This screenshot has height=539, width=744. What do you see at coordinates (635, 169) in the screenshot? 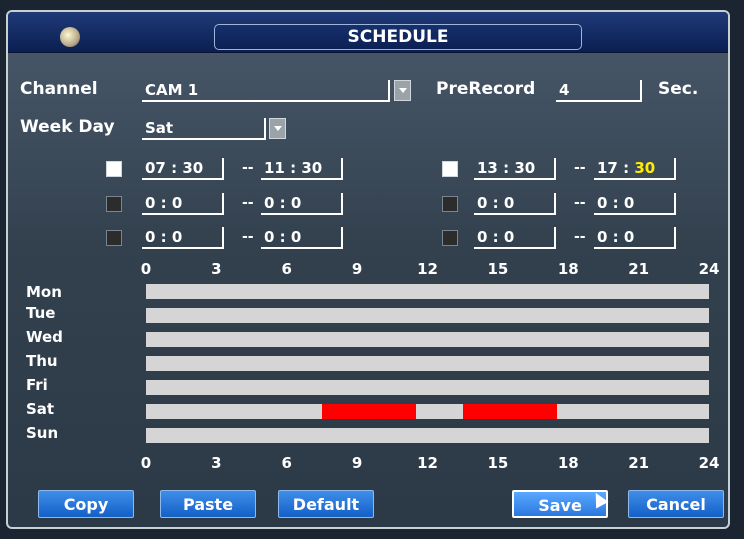
I see `period-end-time: 17 : 30` at bounding box center [635, 169].